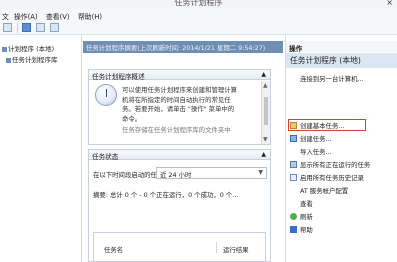  What do you see at coordinates (293, 216) in the screenshot?
I see `refresh-icon` at bounding box center [293, 216].